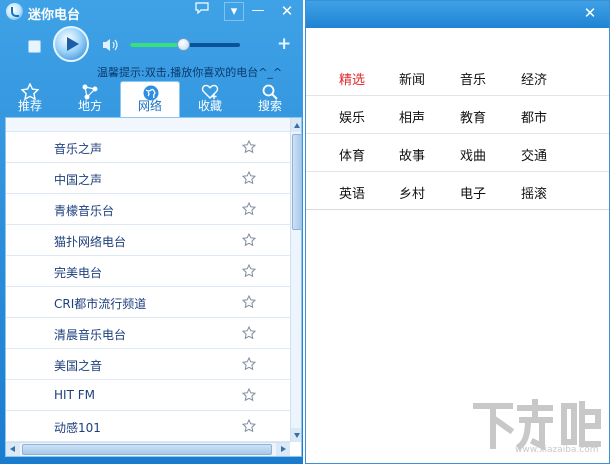  What do you see at coordinates (352, 154) in the screenshot?
I see `category-item: 体育` at bounding box center [352, 154].